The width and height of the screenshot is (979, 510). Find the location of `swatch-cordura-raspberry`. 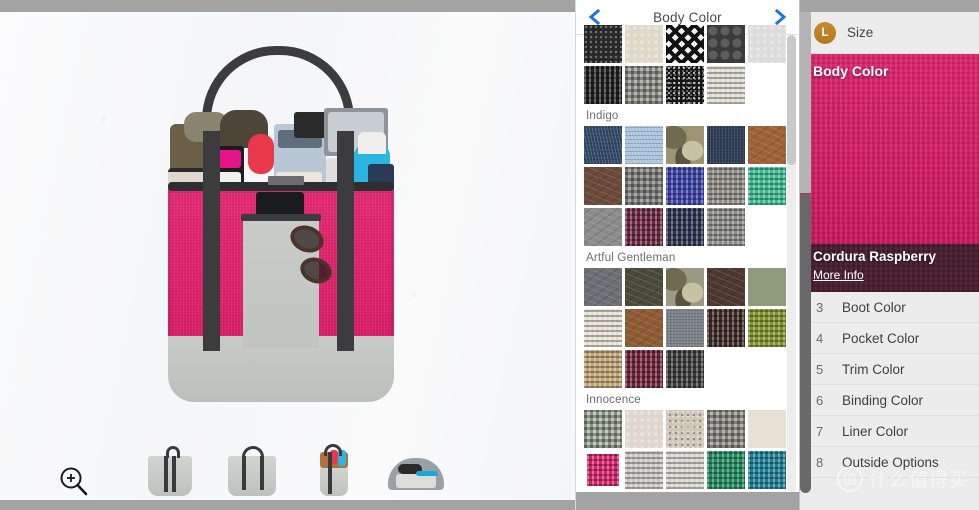

swatch-cordura-raspberry is located at coordinates (603, 470).